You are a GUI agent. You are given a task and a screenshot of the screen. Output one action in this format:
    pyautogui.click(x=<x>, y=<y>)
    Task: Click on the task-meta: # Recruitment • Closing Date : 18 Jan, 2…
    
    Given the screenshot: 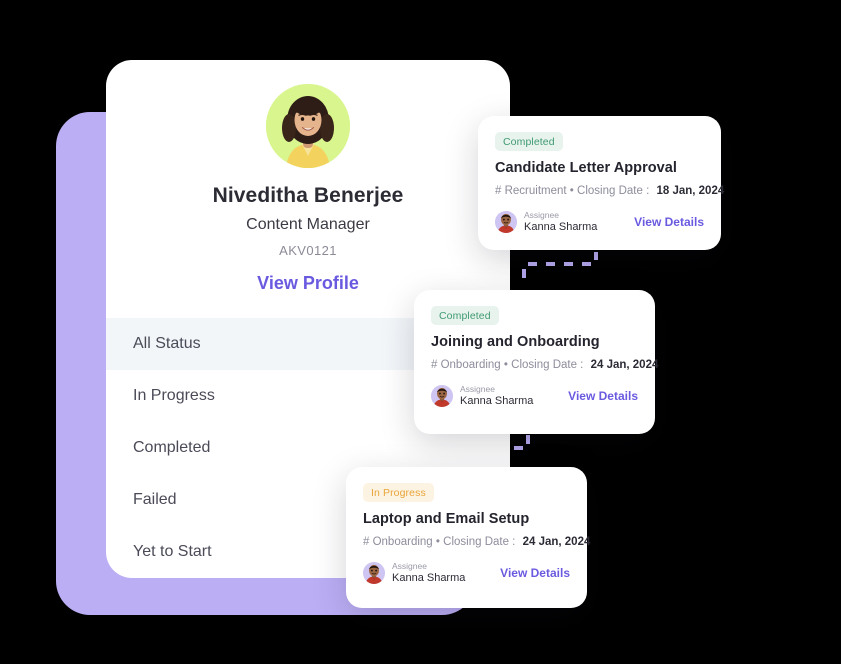 What is the action you would take?
    pyautogui.click(x=609, y=191)
    